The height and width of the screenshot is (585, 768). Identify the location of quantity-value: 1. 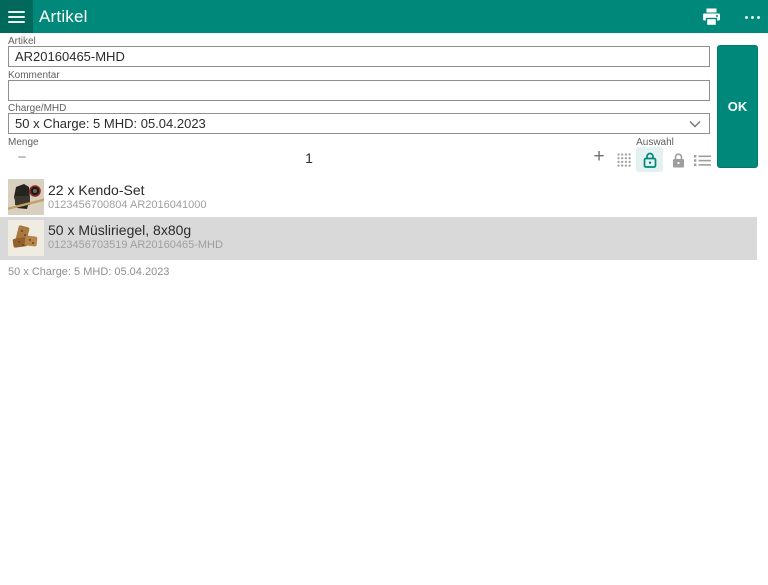
(309, 158).